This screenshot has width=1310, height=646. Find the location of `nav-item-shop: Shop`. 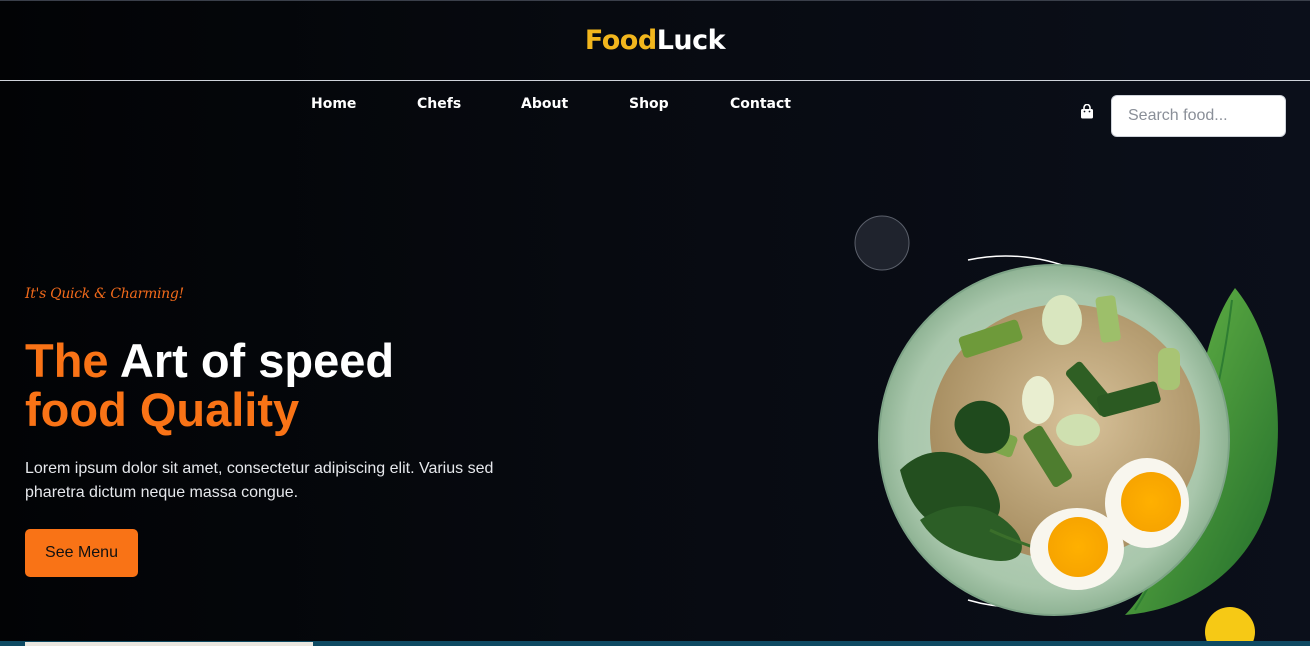

nav-item-shop: Shop is located at coordinates (649, 104).